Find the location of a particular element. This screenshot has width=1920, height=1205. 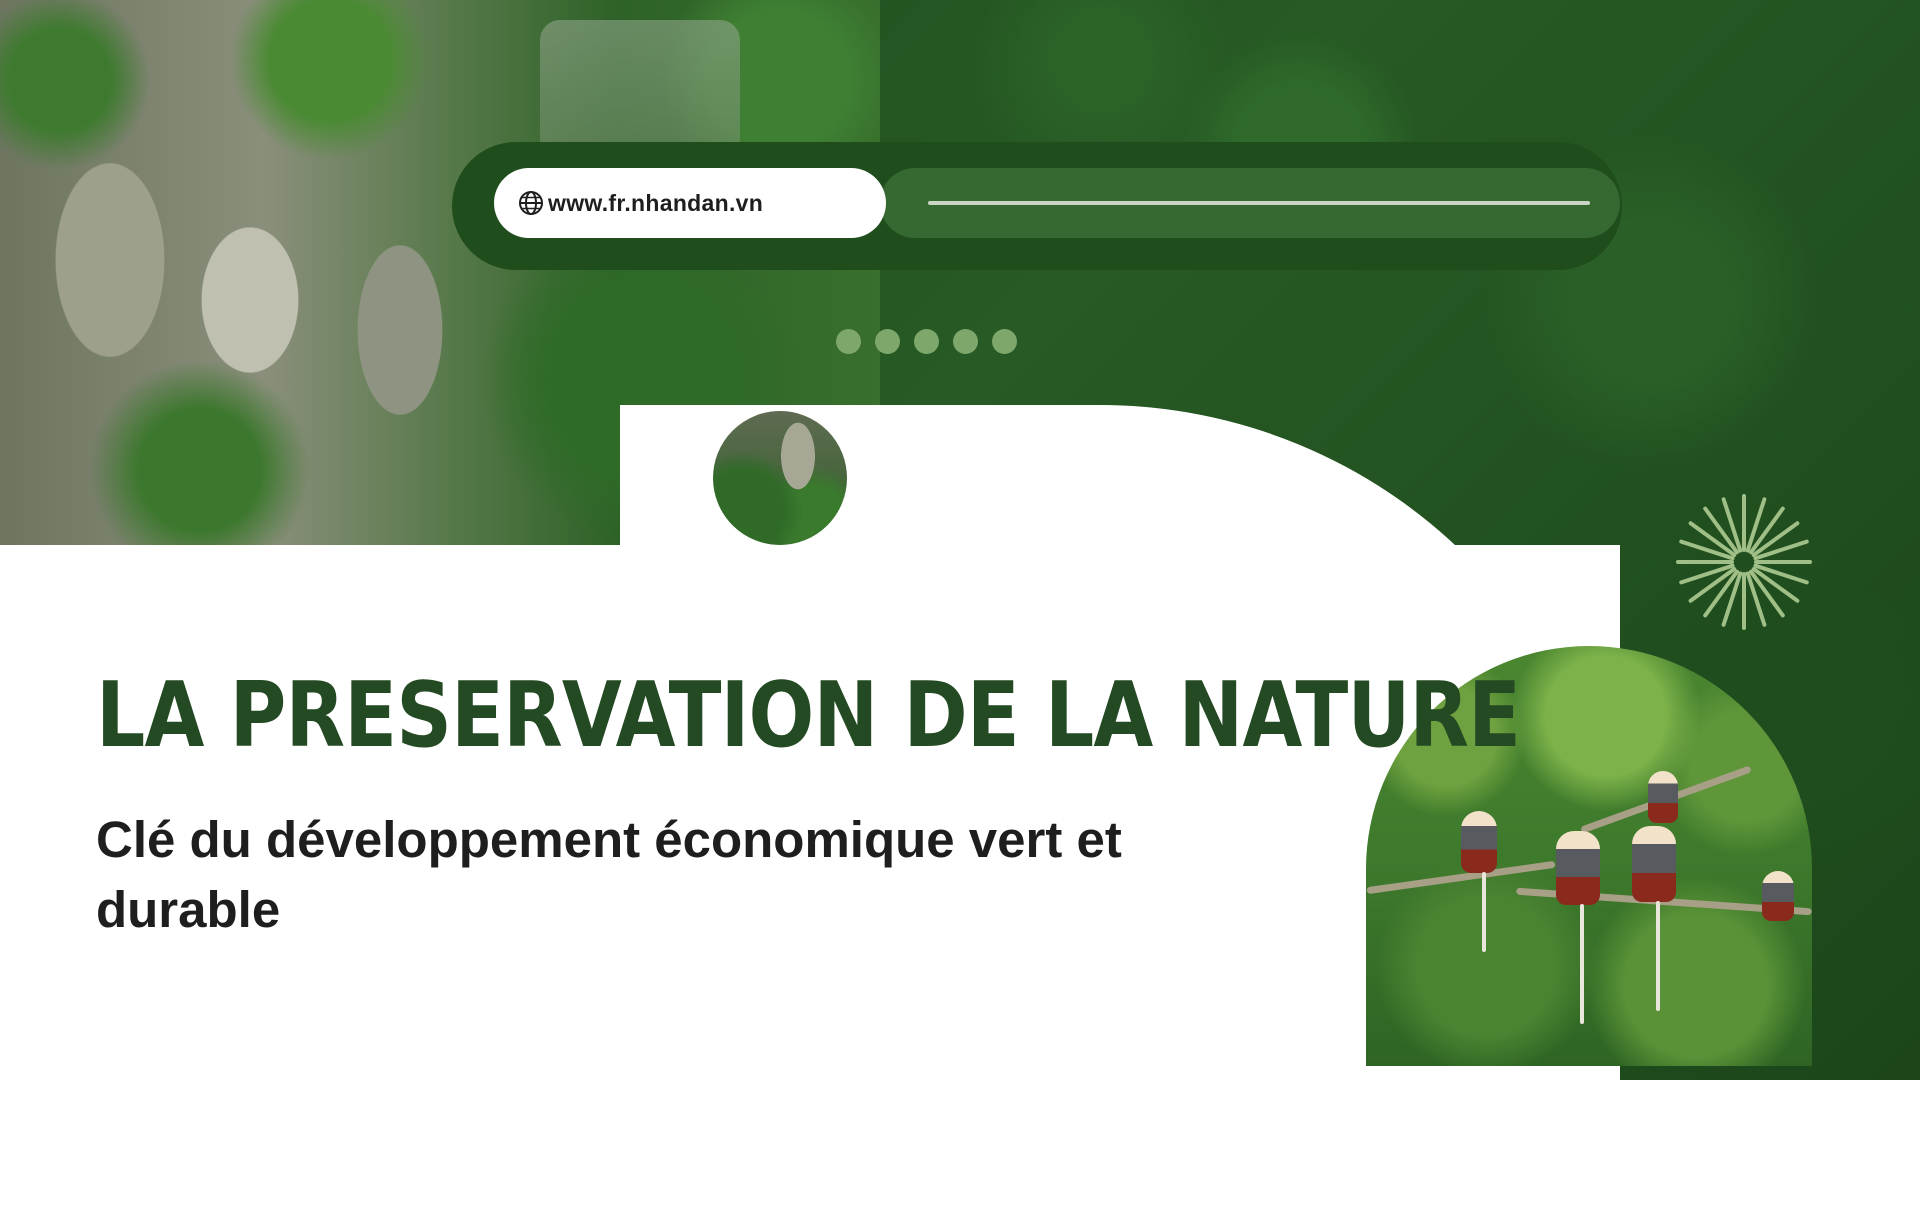

page-title: LA PRESERVATION DE LA NATURE is located at coordinates (808, 715).